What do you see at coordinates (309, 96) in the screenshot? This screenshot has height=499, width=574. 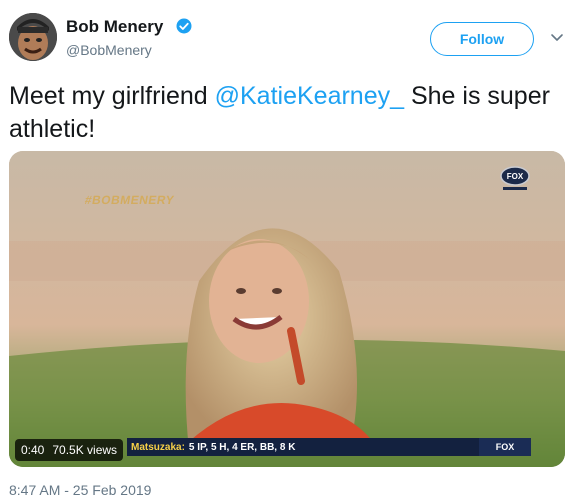 I see `mention-link: @KatieKearney_` at bounding box center [309, 96].